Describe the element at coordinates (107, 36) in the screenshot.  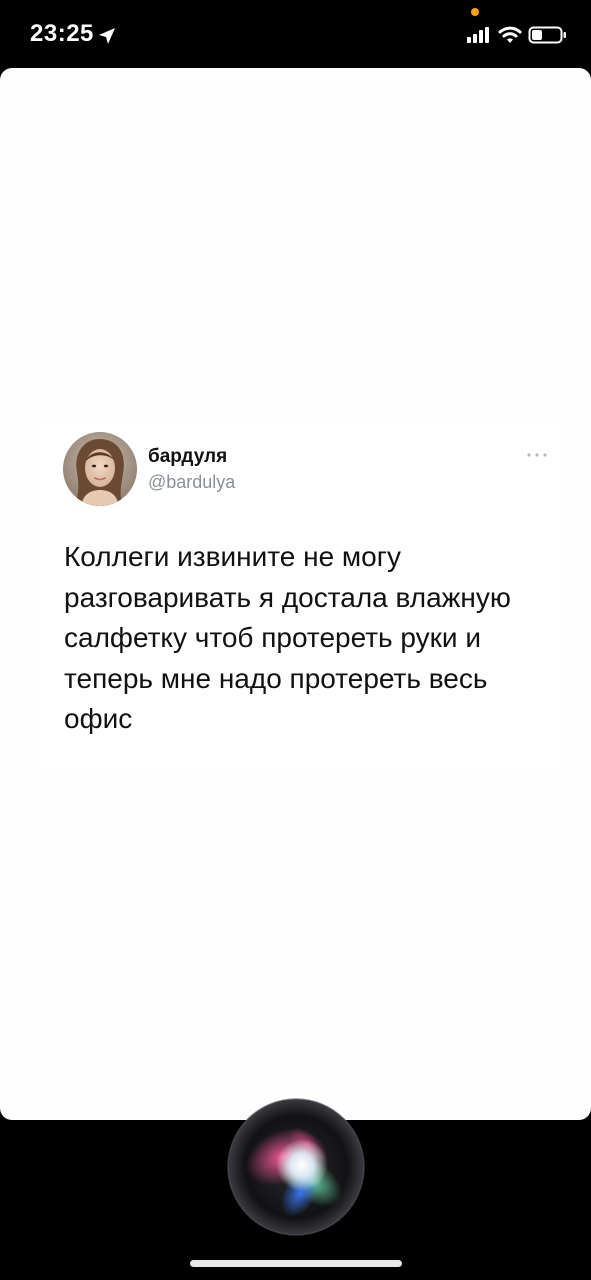
I see `location-arrow-icon` at that location.